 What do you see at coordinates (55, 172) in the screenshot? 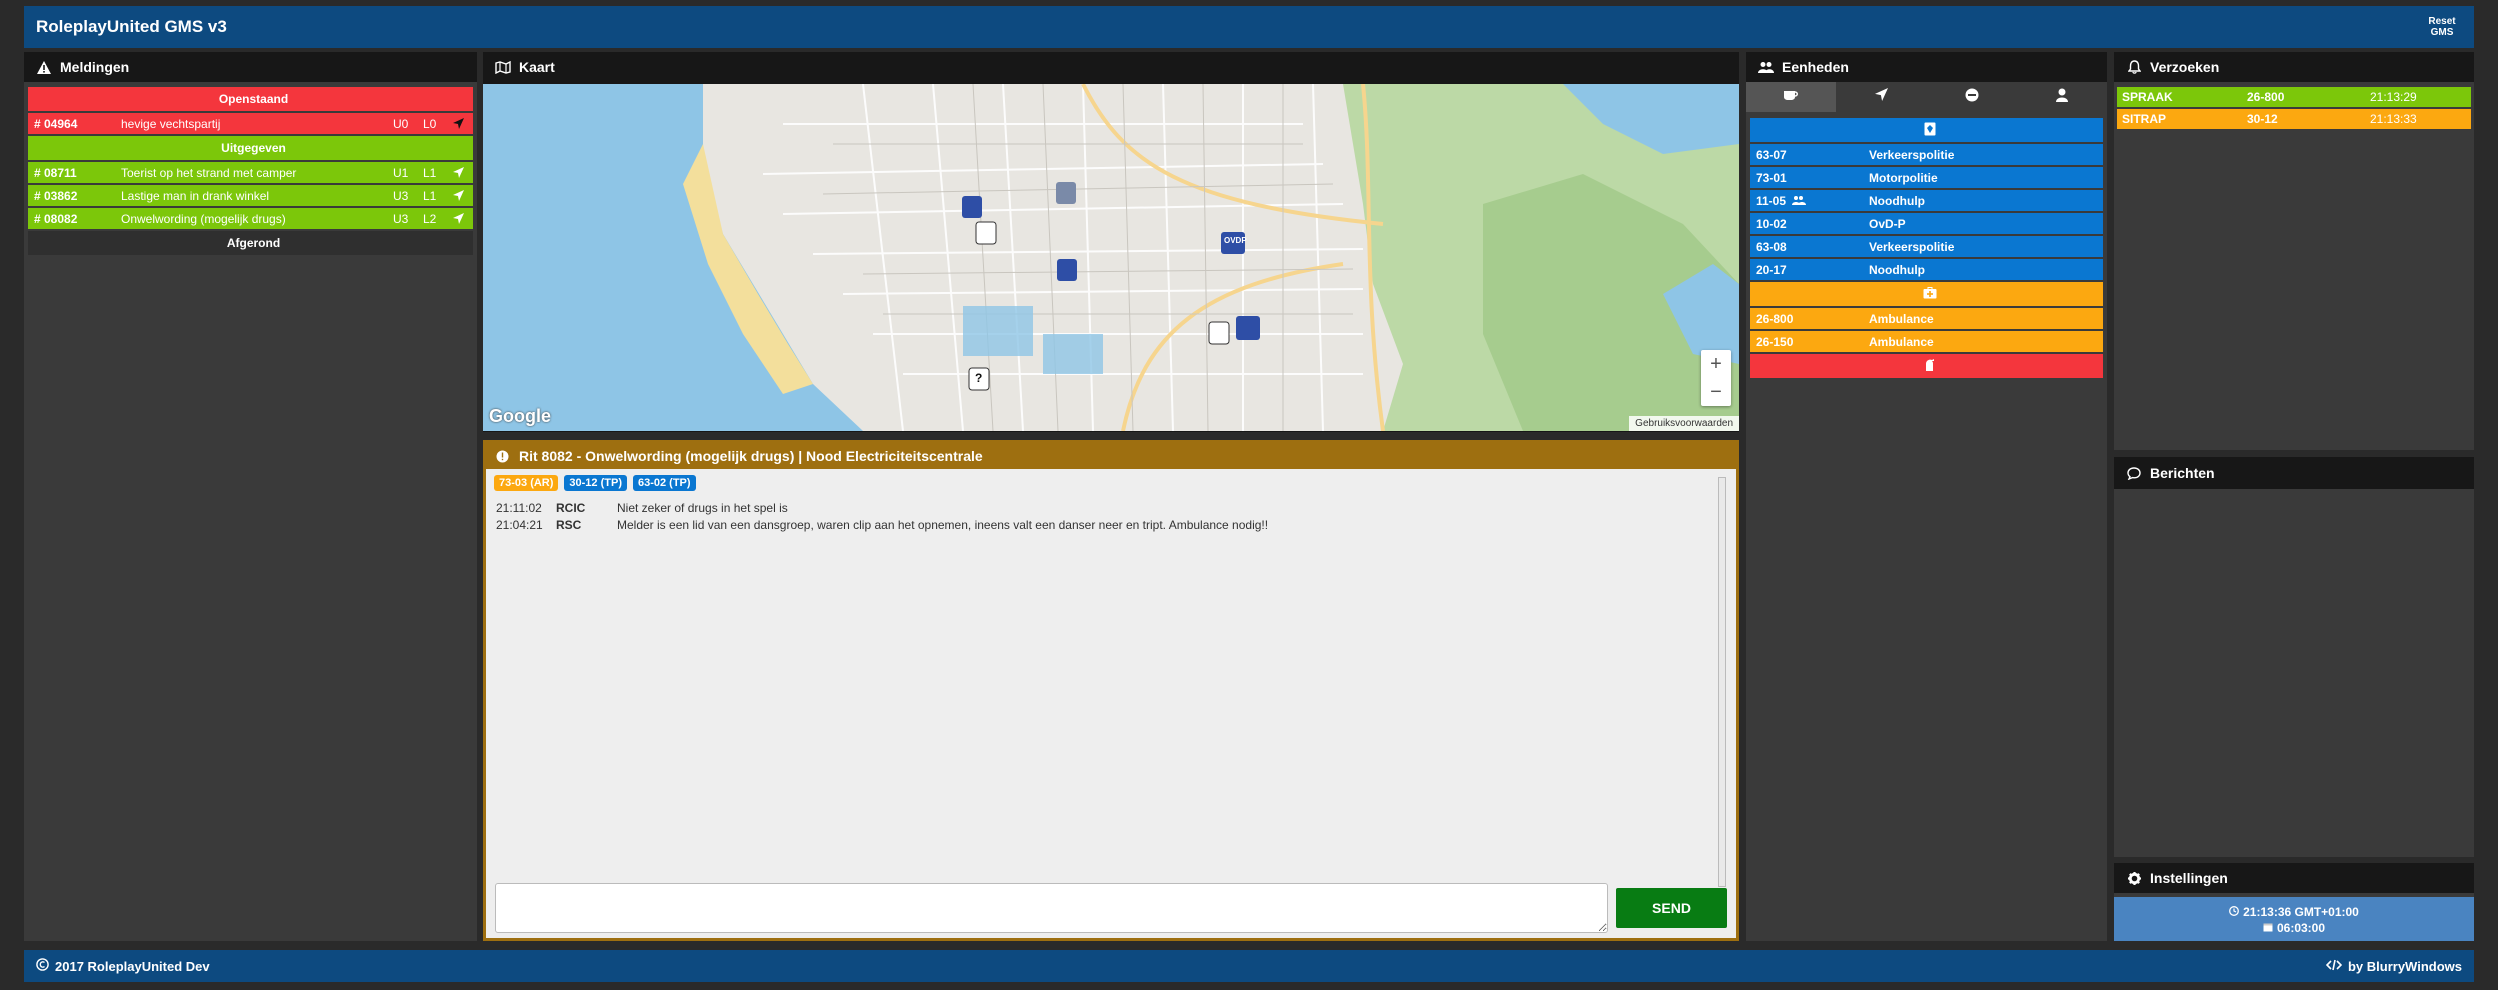
I see `melding-id: # 08711` at bounding box center [55, 172].